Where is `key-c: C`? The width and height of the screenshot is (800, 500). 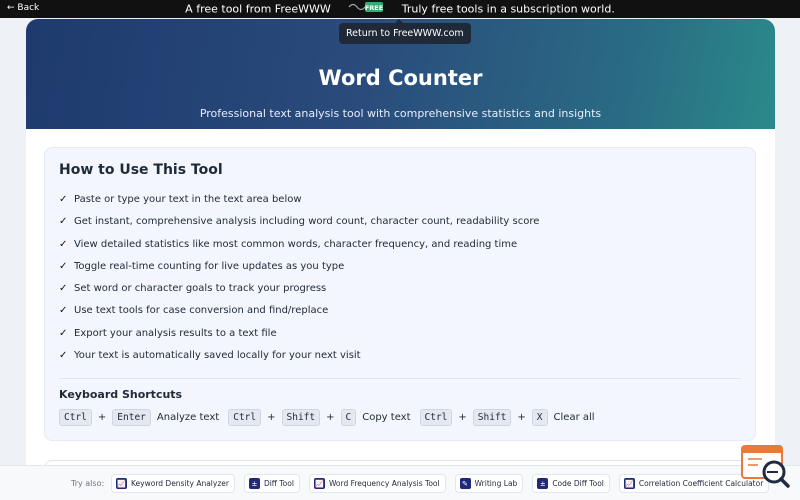 key-c: C is located at coordinates (348, 417).